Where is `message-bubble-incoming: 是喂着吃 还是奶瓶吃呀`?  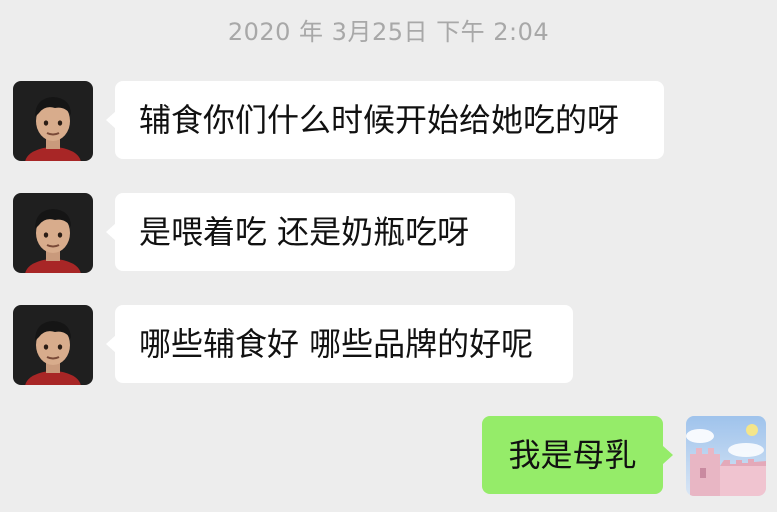
message-bubble-incoming: 是喂着吃 还是奶瓶吃呀 is located at coordinates (315, 232).